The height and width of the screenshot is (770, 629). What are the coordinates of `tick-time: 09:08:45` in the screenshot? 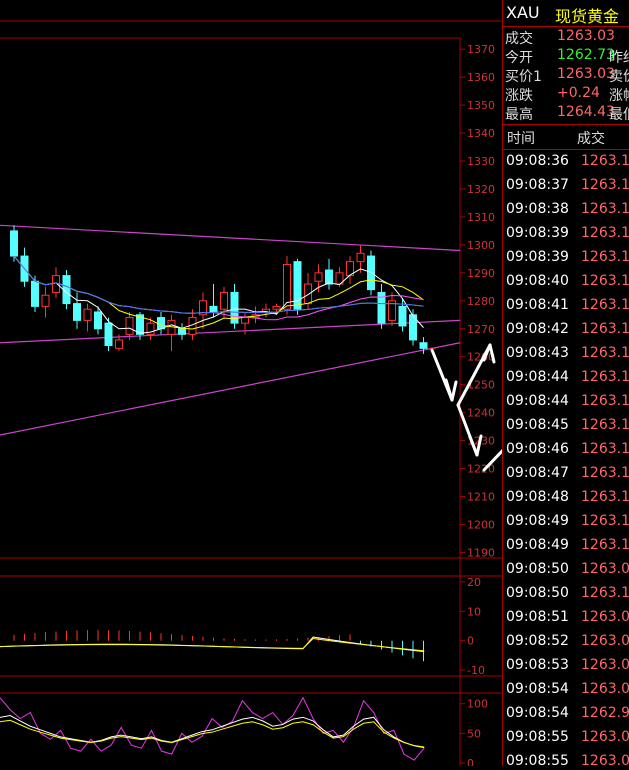 It's located at (537, 425).